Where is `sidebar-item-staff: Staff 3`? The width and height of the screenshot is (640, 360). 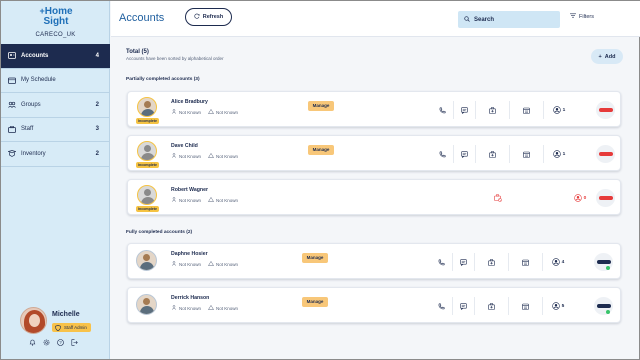 sidebar-item-staff: Staff 3 is located at coordinates (55, 130).